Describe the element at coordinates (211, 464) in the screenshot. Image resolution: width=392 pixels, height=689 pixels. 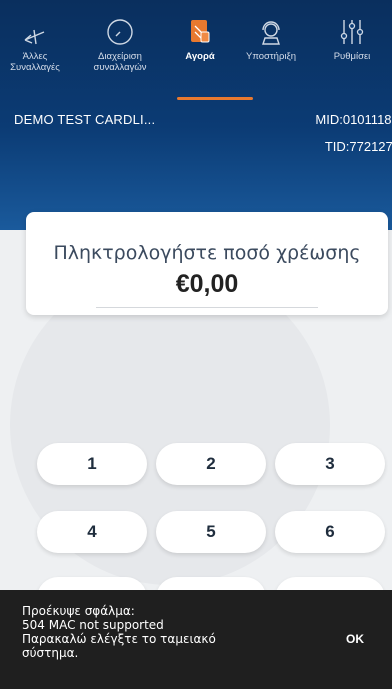
I see `keypad-key-2: 2` at that location.